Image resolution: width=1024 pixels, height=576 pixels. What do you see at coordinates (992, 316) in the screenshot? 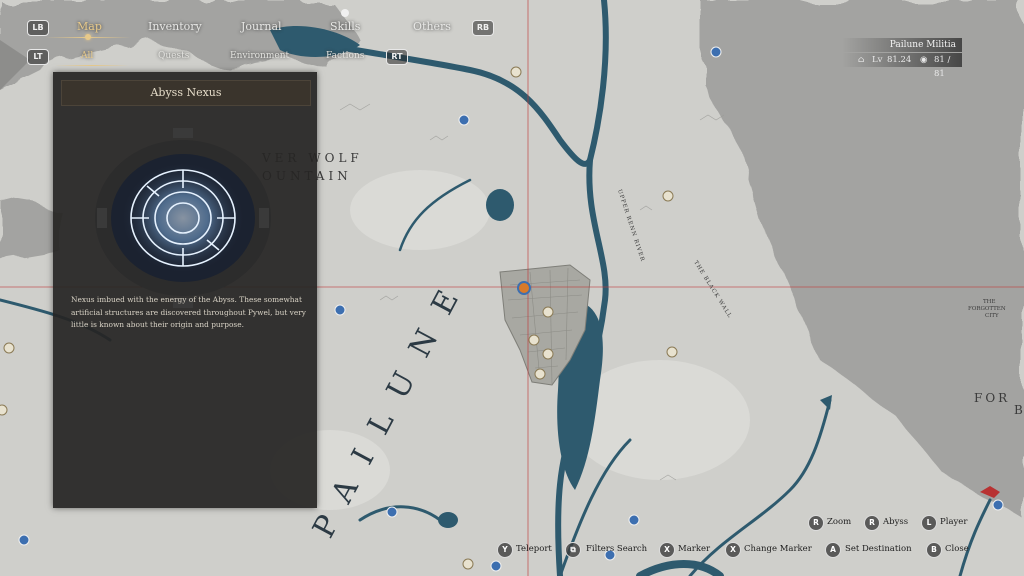
I see `map-label-forgotten-3: CITY` at bounding box center [992, 316].